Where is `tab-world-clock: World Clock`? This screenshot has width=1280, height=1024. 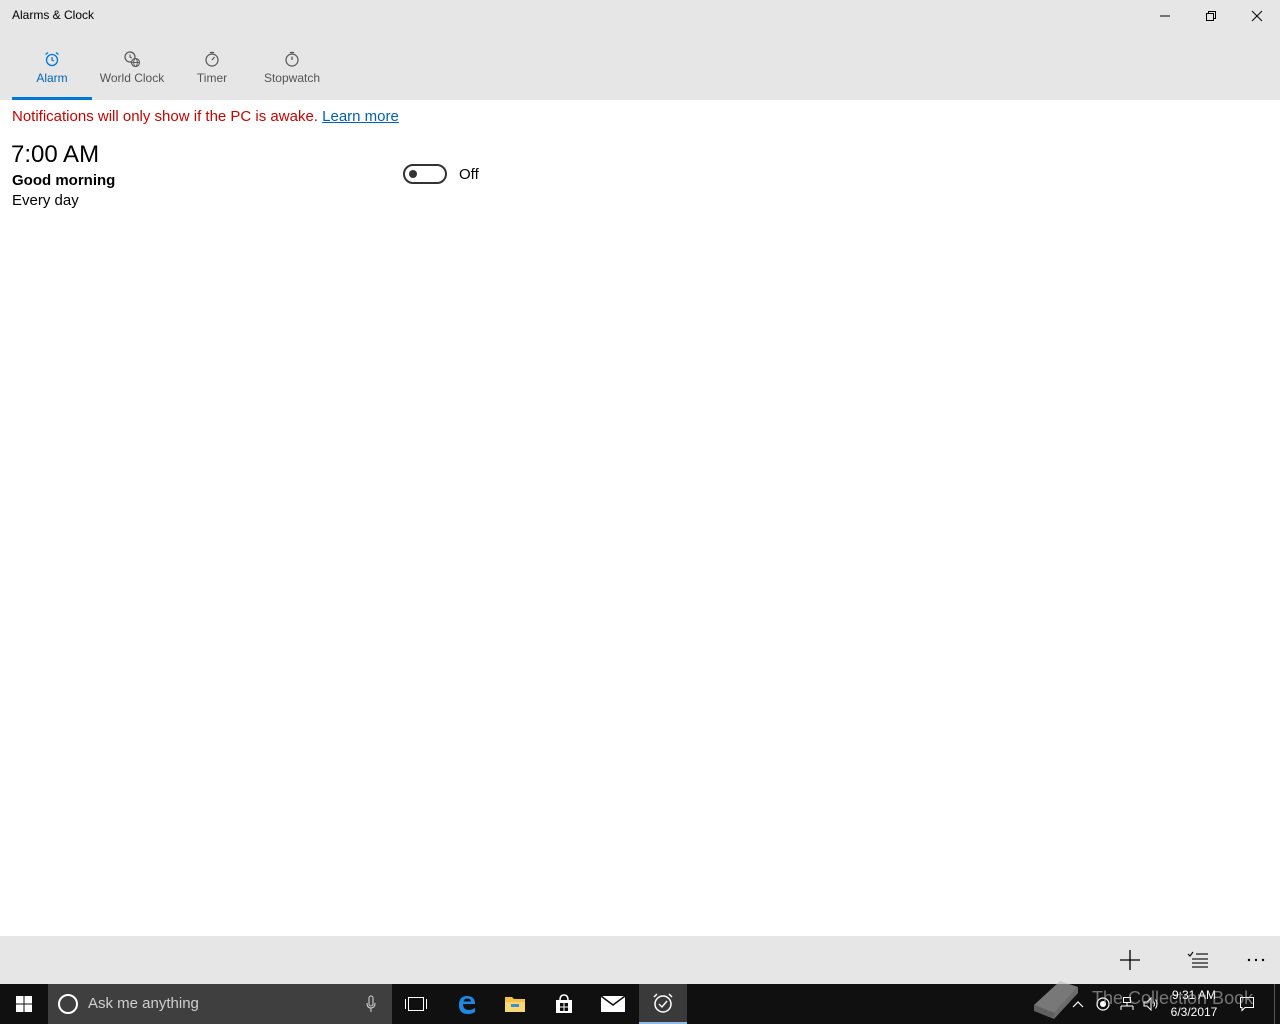
tab-world-clock: World Clock is located at coordinates (132, 66).